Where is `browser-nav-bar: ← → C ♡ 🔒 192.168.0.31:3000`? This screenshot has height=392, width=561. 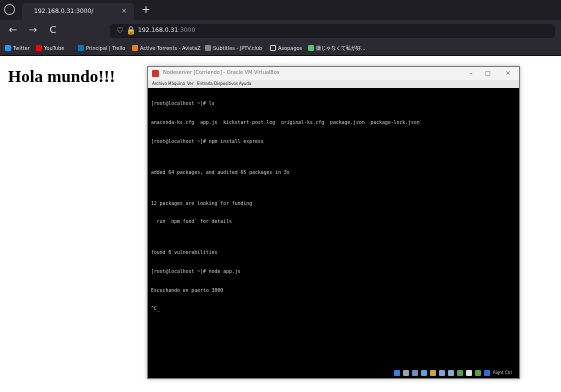
browser-nav-bar: ← → C ♡ 🔒 192.168.0.31:3000 is located at coordinates (280, 31).